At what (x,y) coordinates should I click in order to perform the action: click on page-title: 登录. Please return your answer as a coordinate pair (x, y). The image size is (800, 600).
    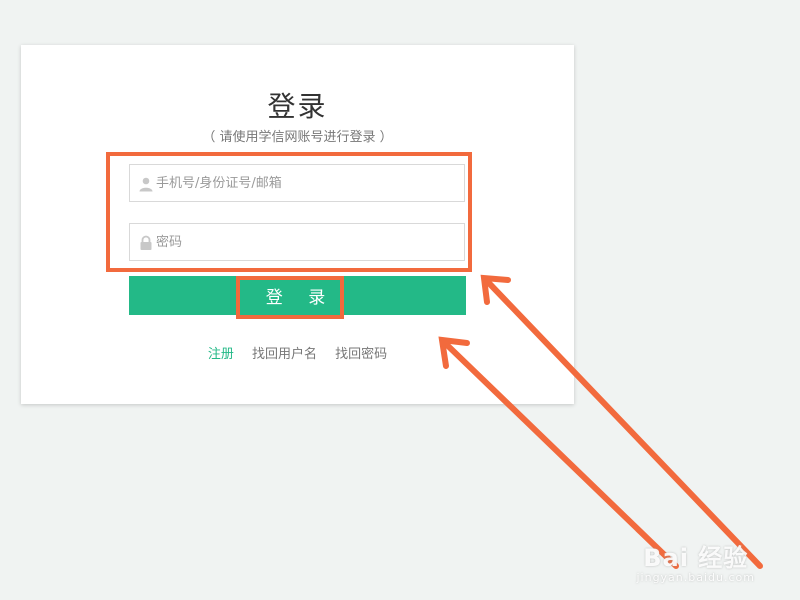
    Looking at the image, I should click on (297, 106).